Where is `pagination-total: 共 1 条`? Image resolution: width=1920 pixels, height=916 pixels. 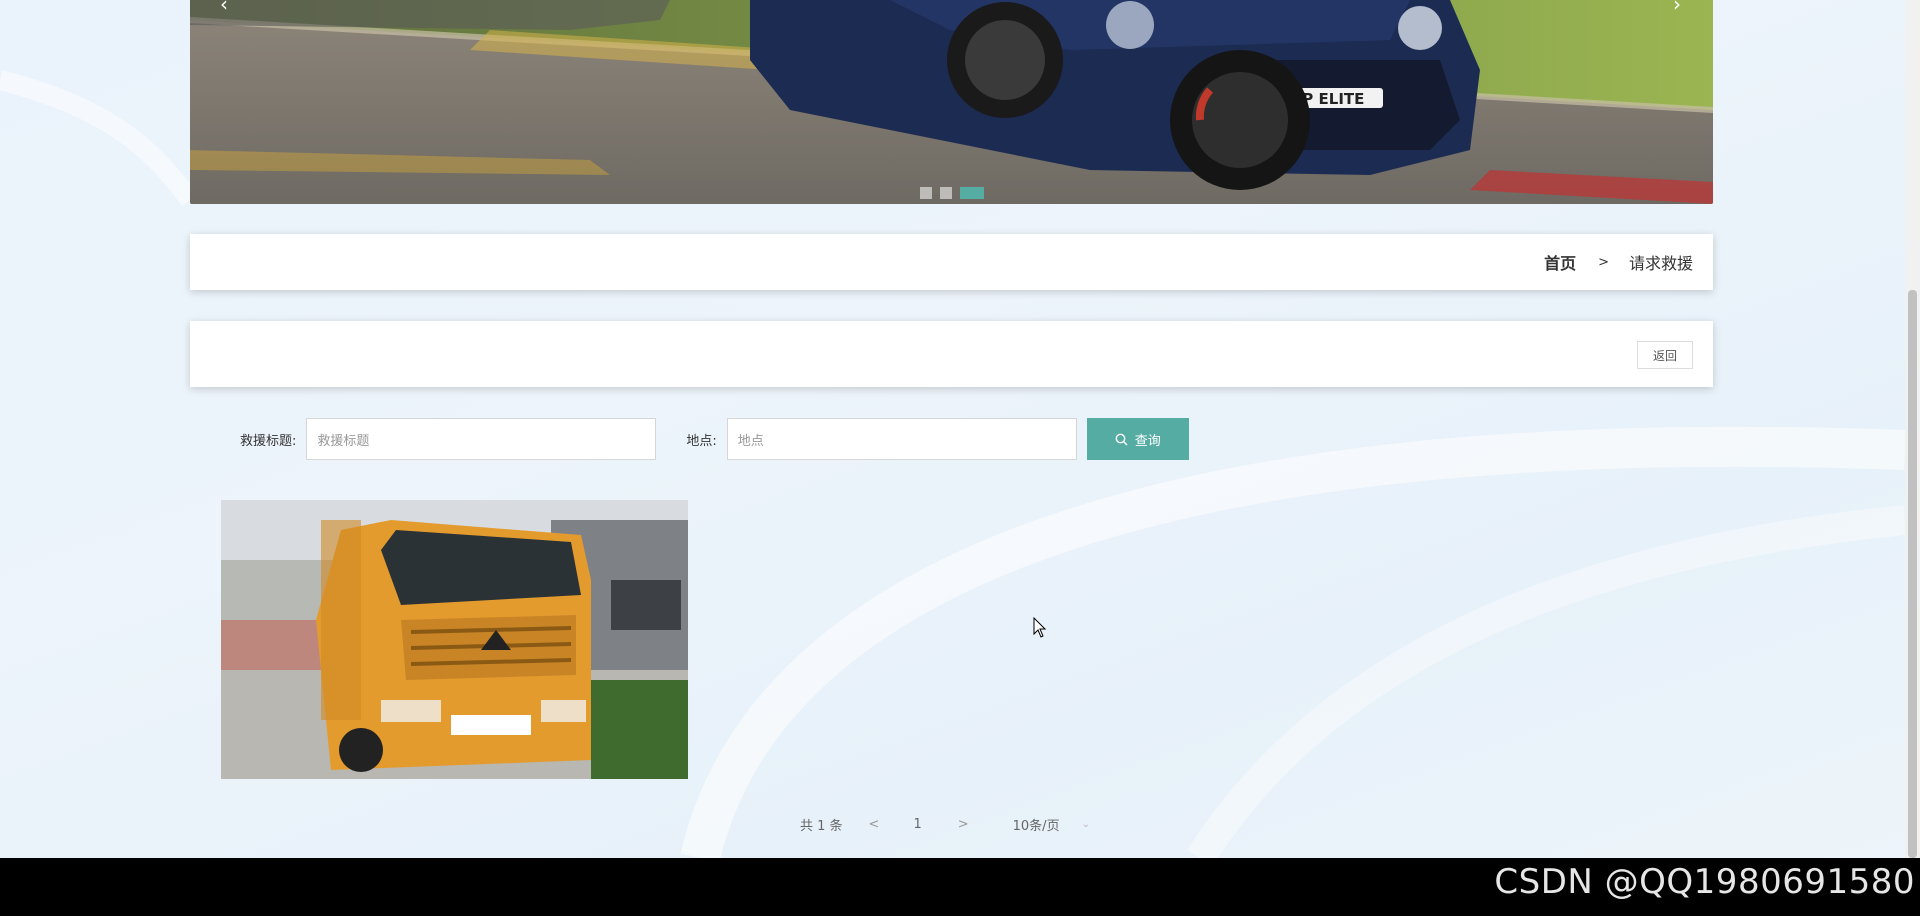 pagination-total: 共 1 条 is located at coordinates (821, 826).